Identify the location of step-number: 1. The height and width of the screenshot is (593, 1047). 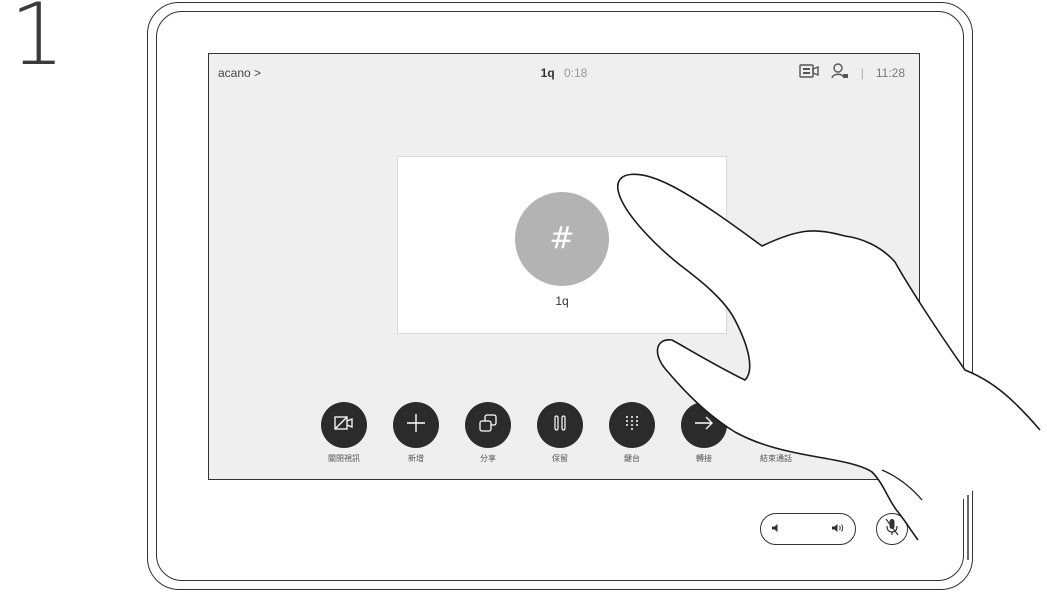
(37, 42).